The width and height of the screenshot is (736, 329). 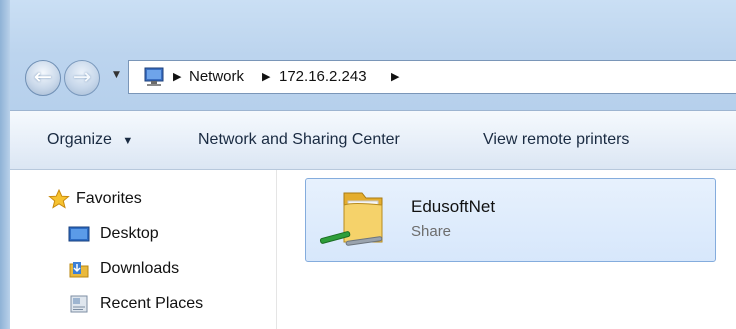 What do you see at coordinates (299, 140) in the screenshot?
I see `network-sharing-center-button: Network and Sharing Center` at bounding box center [299, 140].